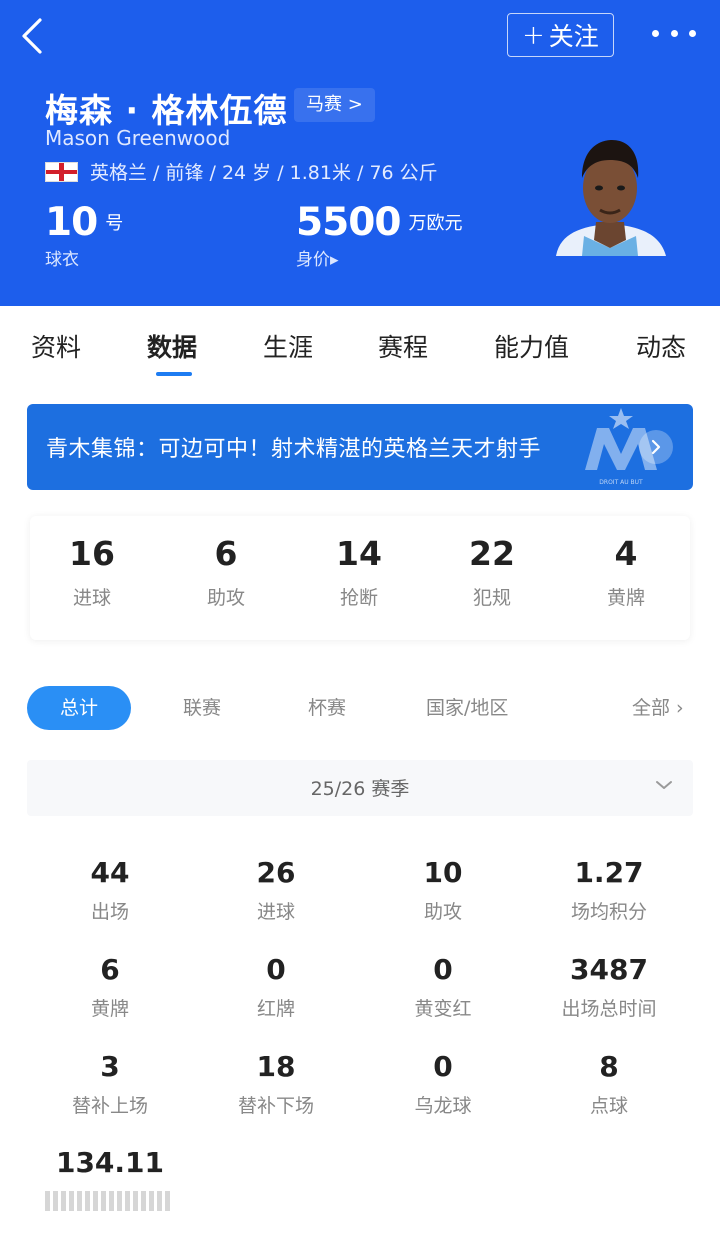  I want to click on back-button, so click(33, 36).